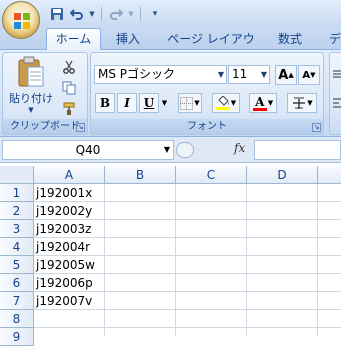 The height and width of the screenshot is (346, 341). What do you see at coordinates (249, 74) in the screenshot?
I see `font-size-dropdown: 11 ▼` at bounding box center [249, 74].